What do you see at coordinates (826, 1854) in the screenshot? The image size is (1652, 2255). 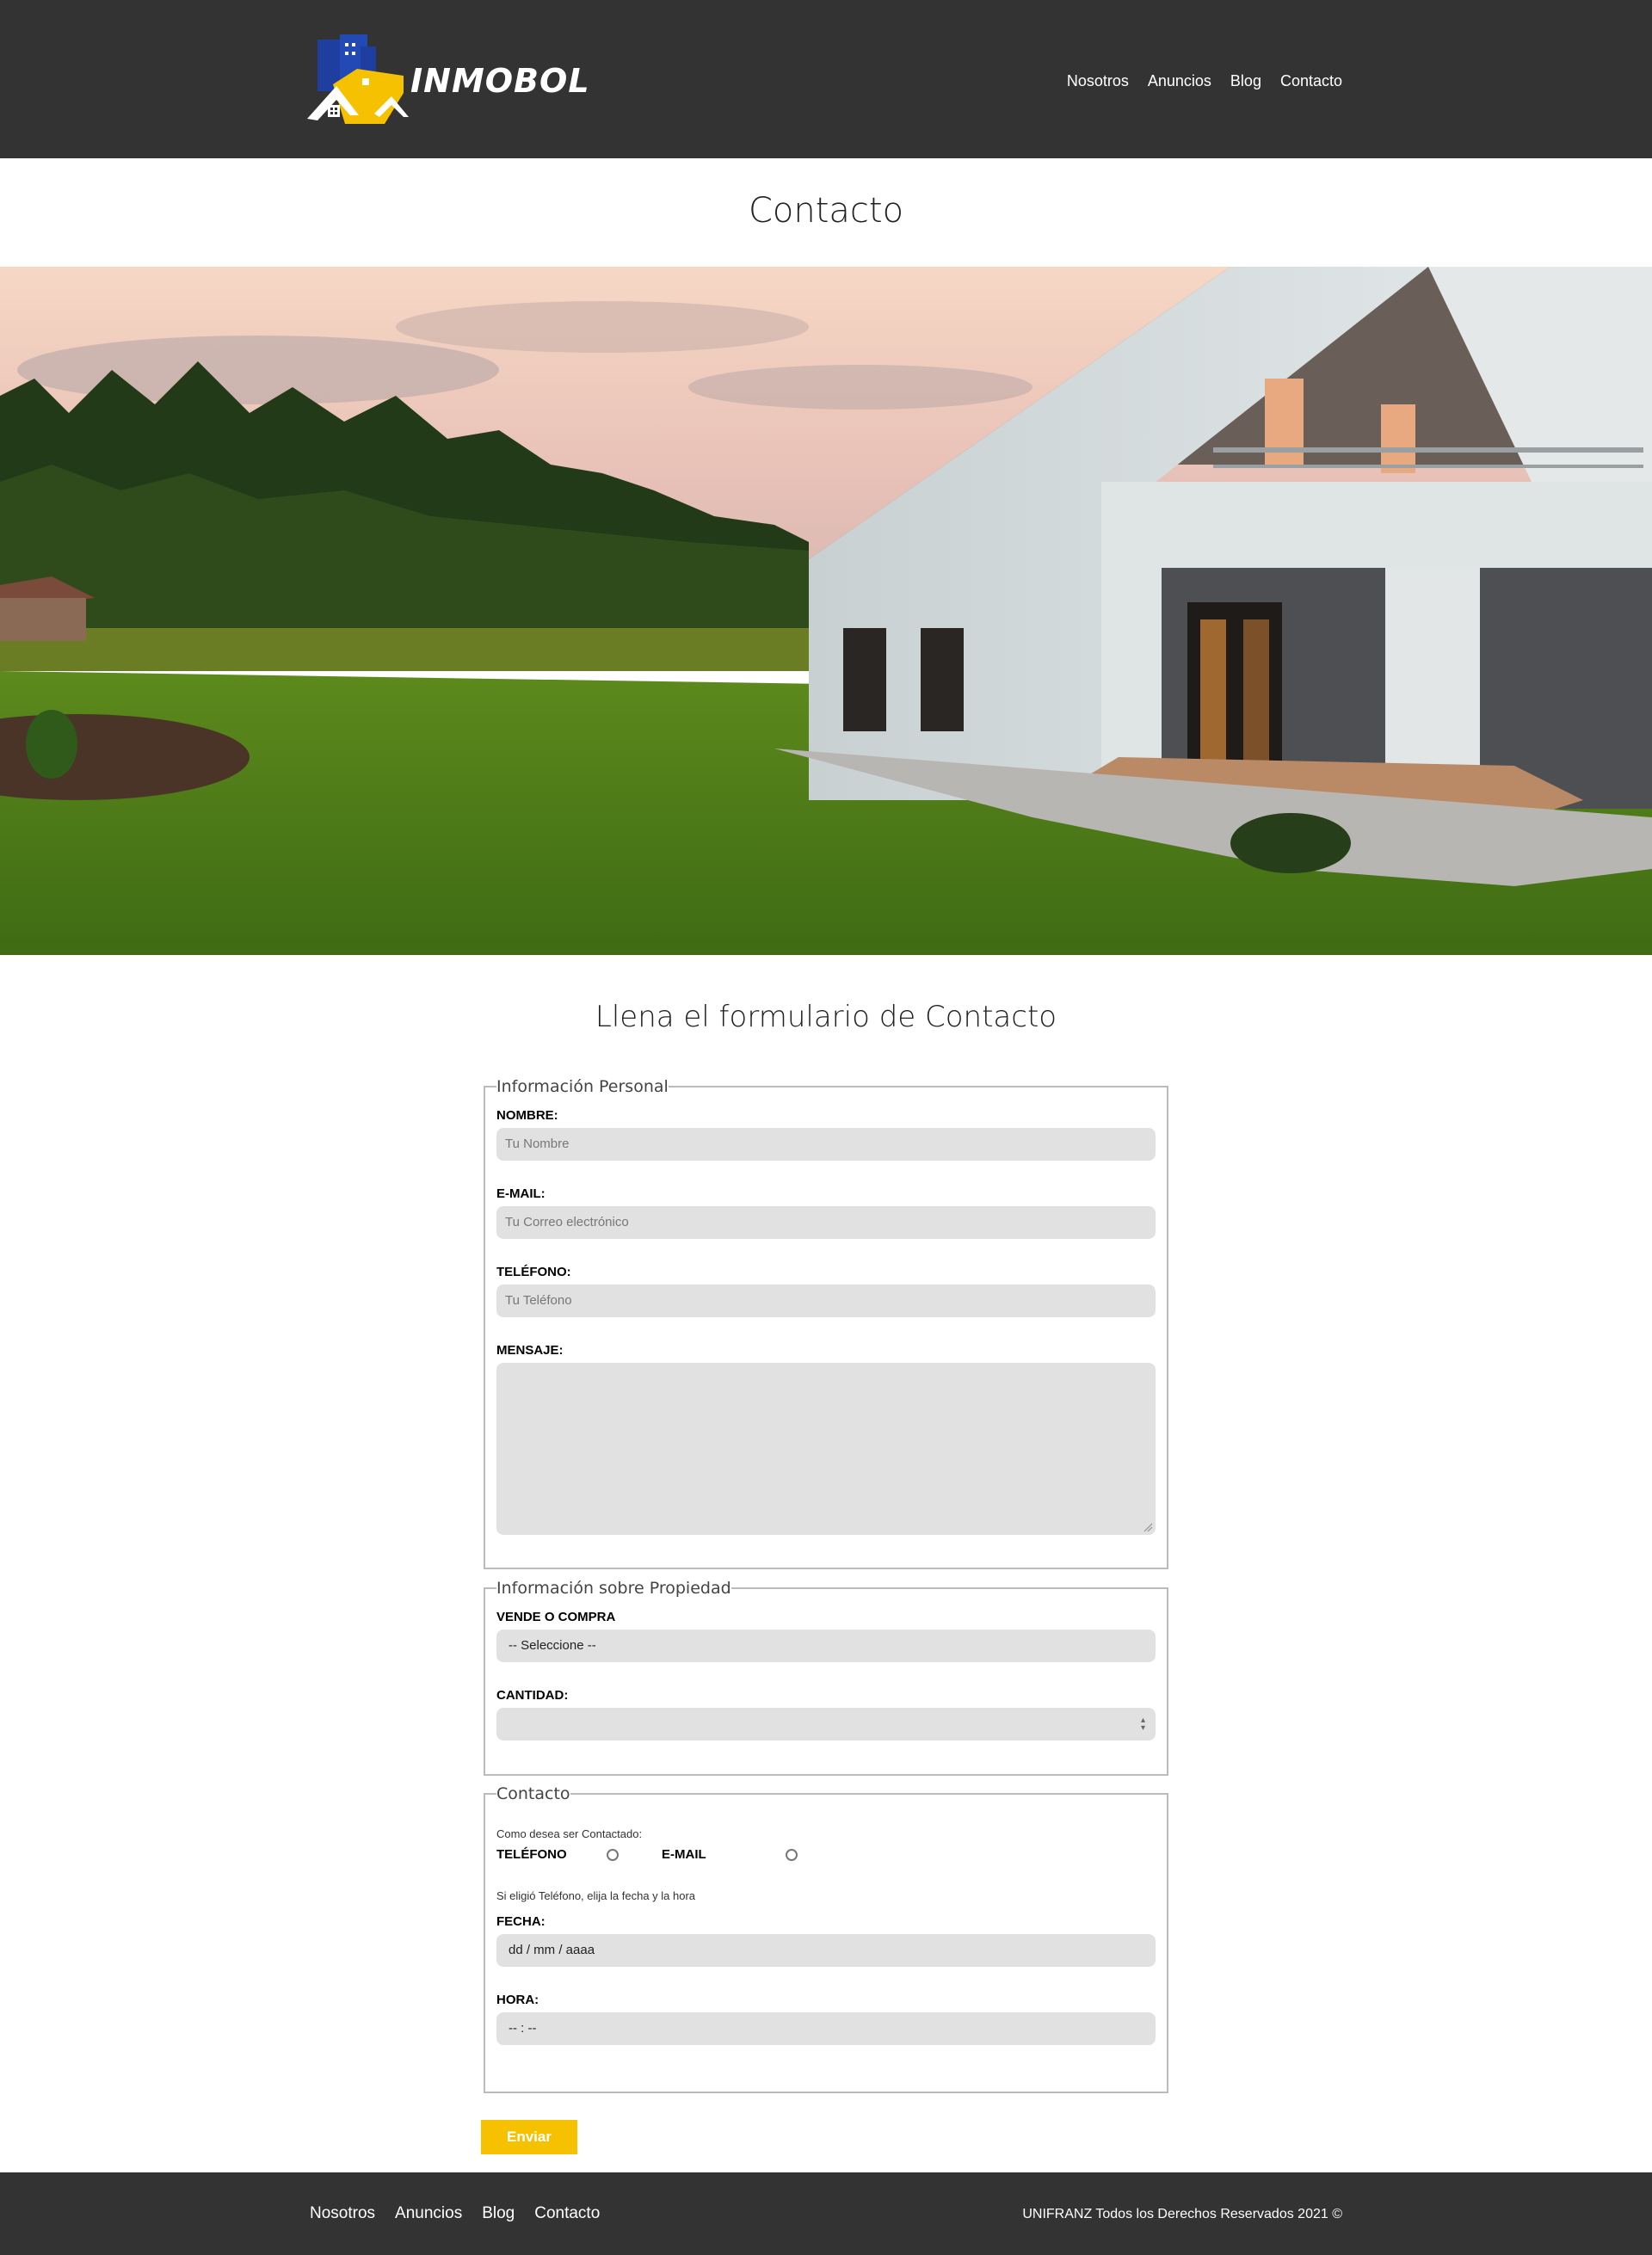 I see `contact-method-options: TELÉFONO E-MAIL` at bounding box center [826, 1854].